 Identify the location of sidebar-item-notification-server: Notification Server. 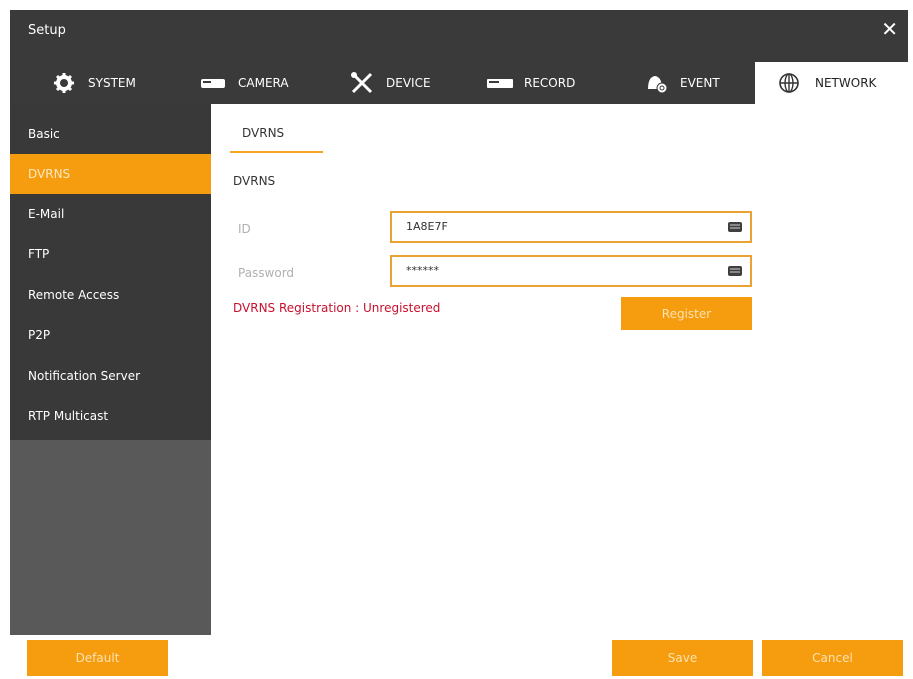
(110, 376).